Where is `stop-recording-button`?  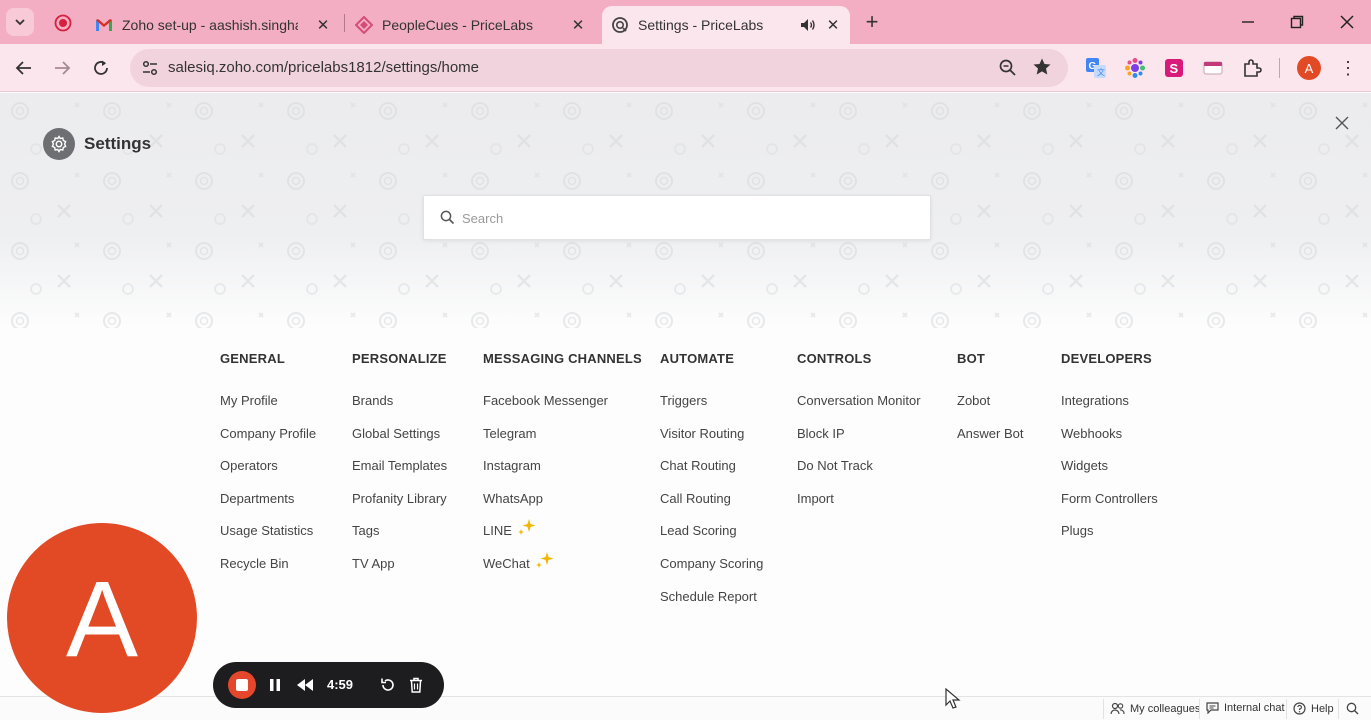 stop-recording-button is located at coordinates (242, 685).